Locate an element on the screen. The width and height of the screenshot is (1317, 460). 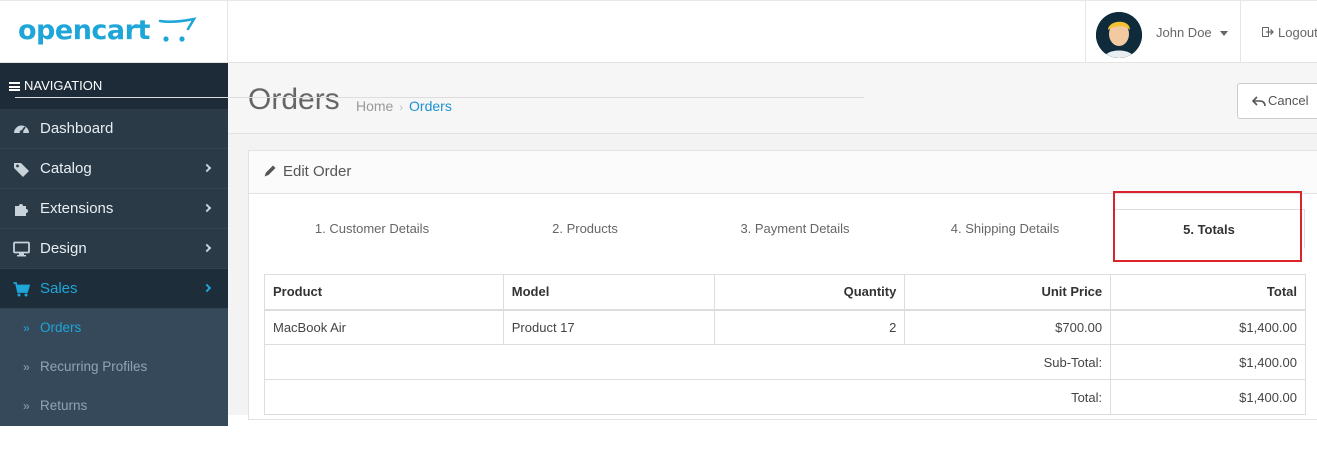
column-header-total: Total is located at coordinates (1208, 292).